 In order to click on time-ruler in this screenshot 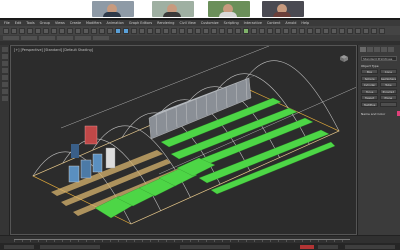, I will do `click(182, 240)`.